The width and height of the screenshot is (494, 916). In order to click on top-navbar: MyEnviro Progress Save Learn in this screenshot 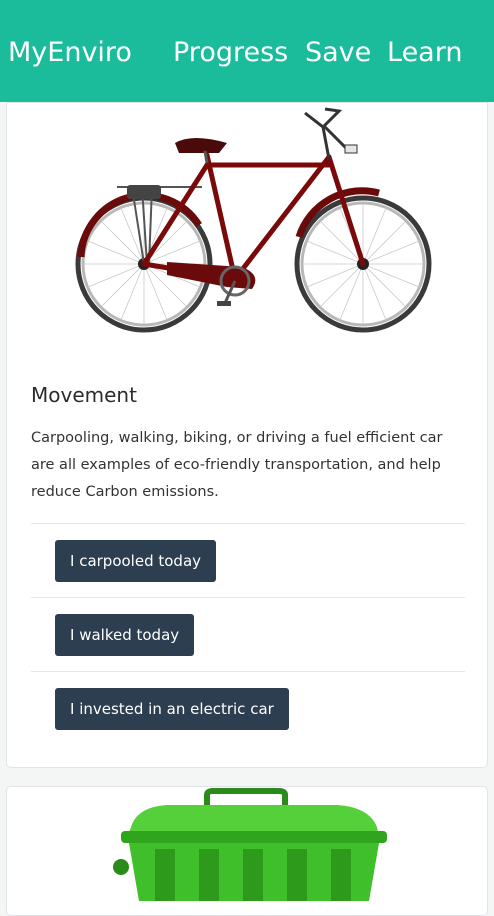, I will do `click(247, 51)`.